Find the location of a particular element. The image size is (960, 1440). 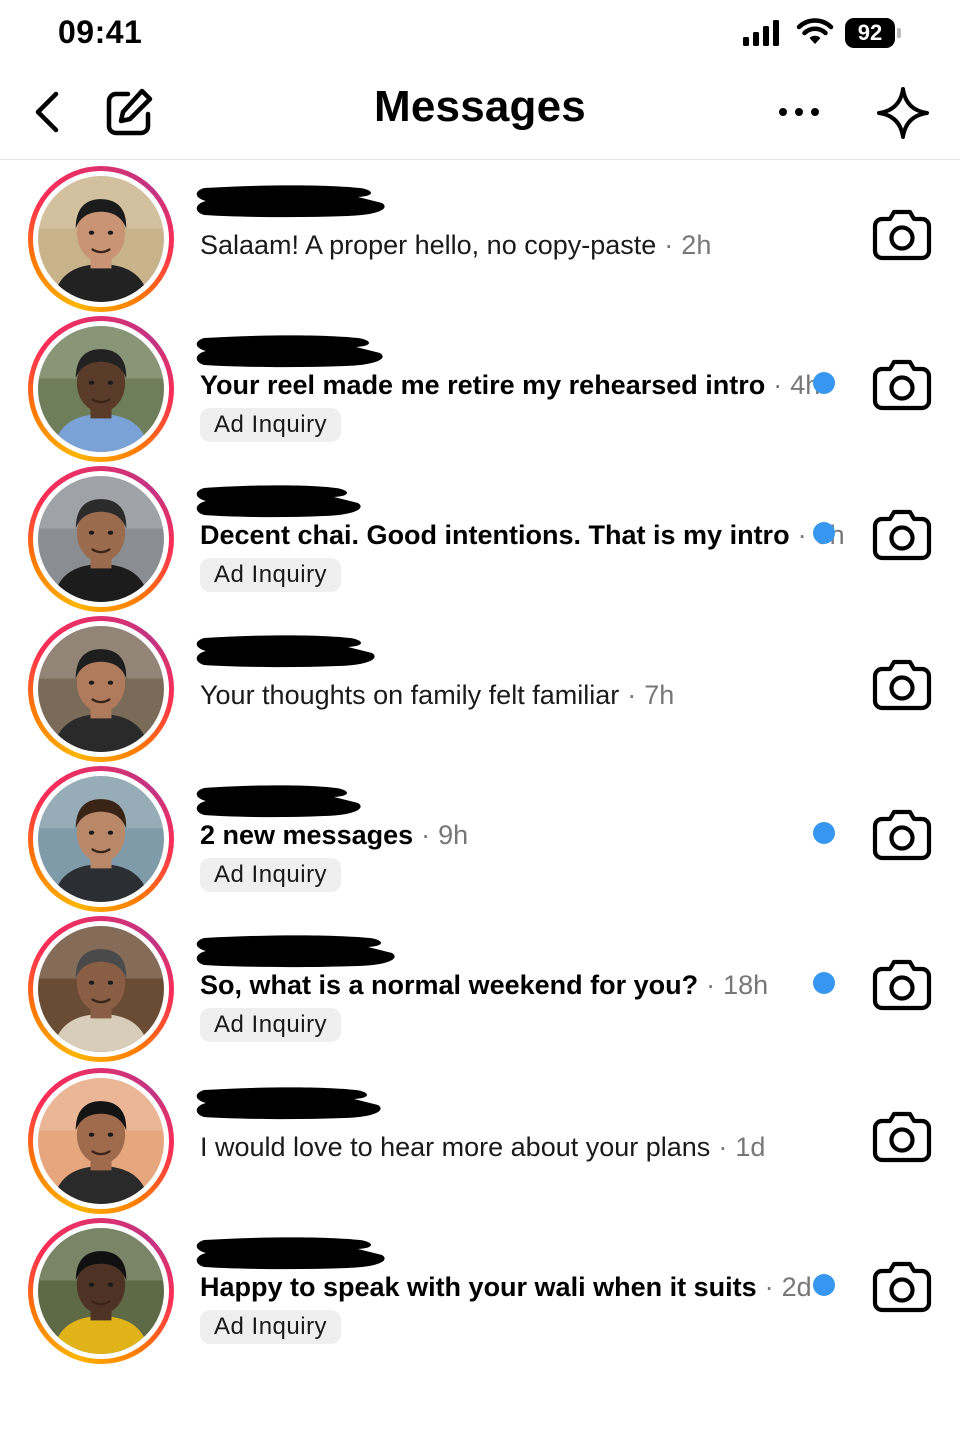

message-timestamp: 1d is located at coordinates (750, 1147).